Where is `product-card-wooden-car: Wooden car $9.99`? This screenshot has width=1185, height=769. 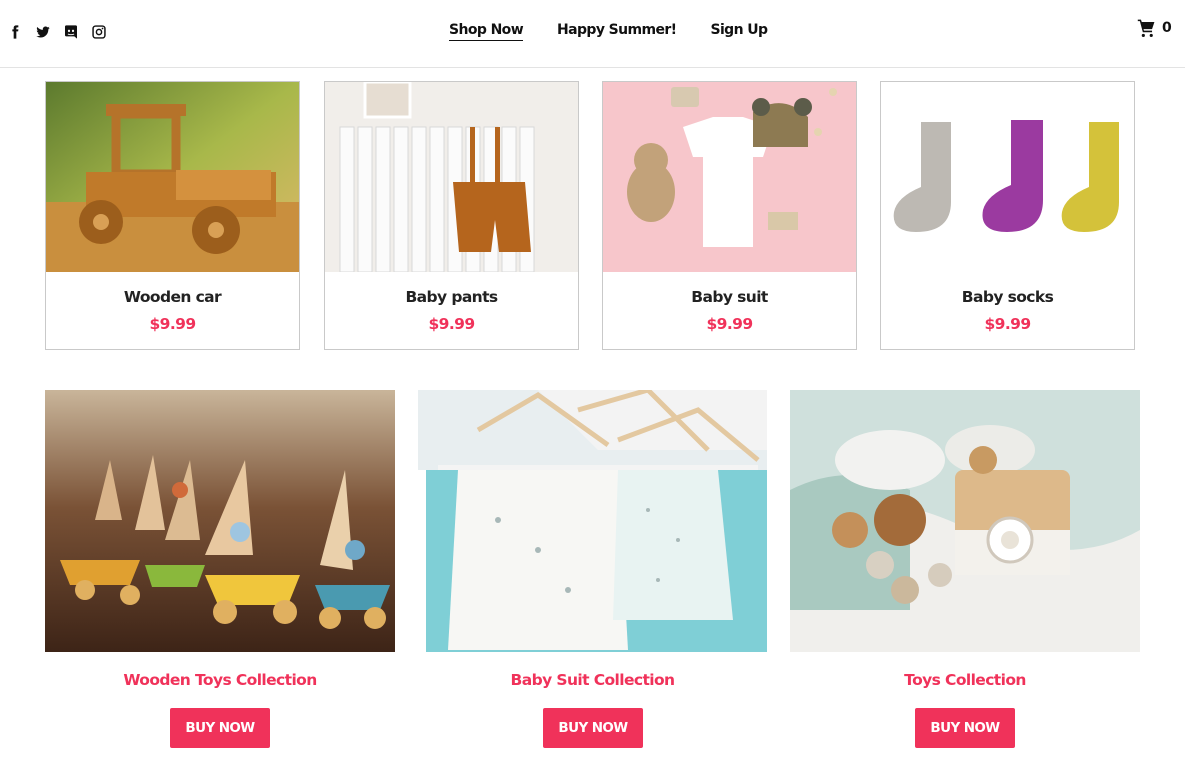
product-card-wooden-car: Wooden car $9.99 is located at coordinates (172, 215).